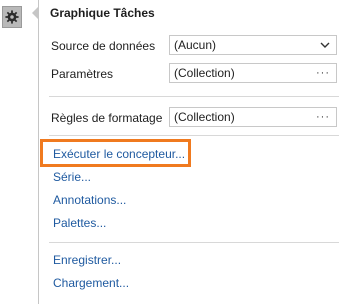  I want to click on parameters-label: Paramètres, so click(82, 74).